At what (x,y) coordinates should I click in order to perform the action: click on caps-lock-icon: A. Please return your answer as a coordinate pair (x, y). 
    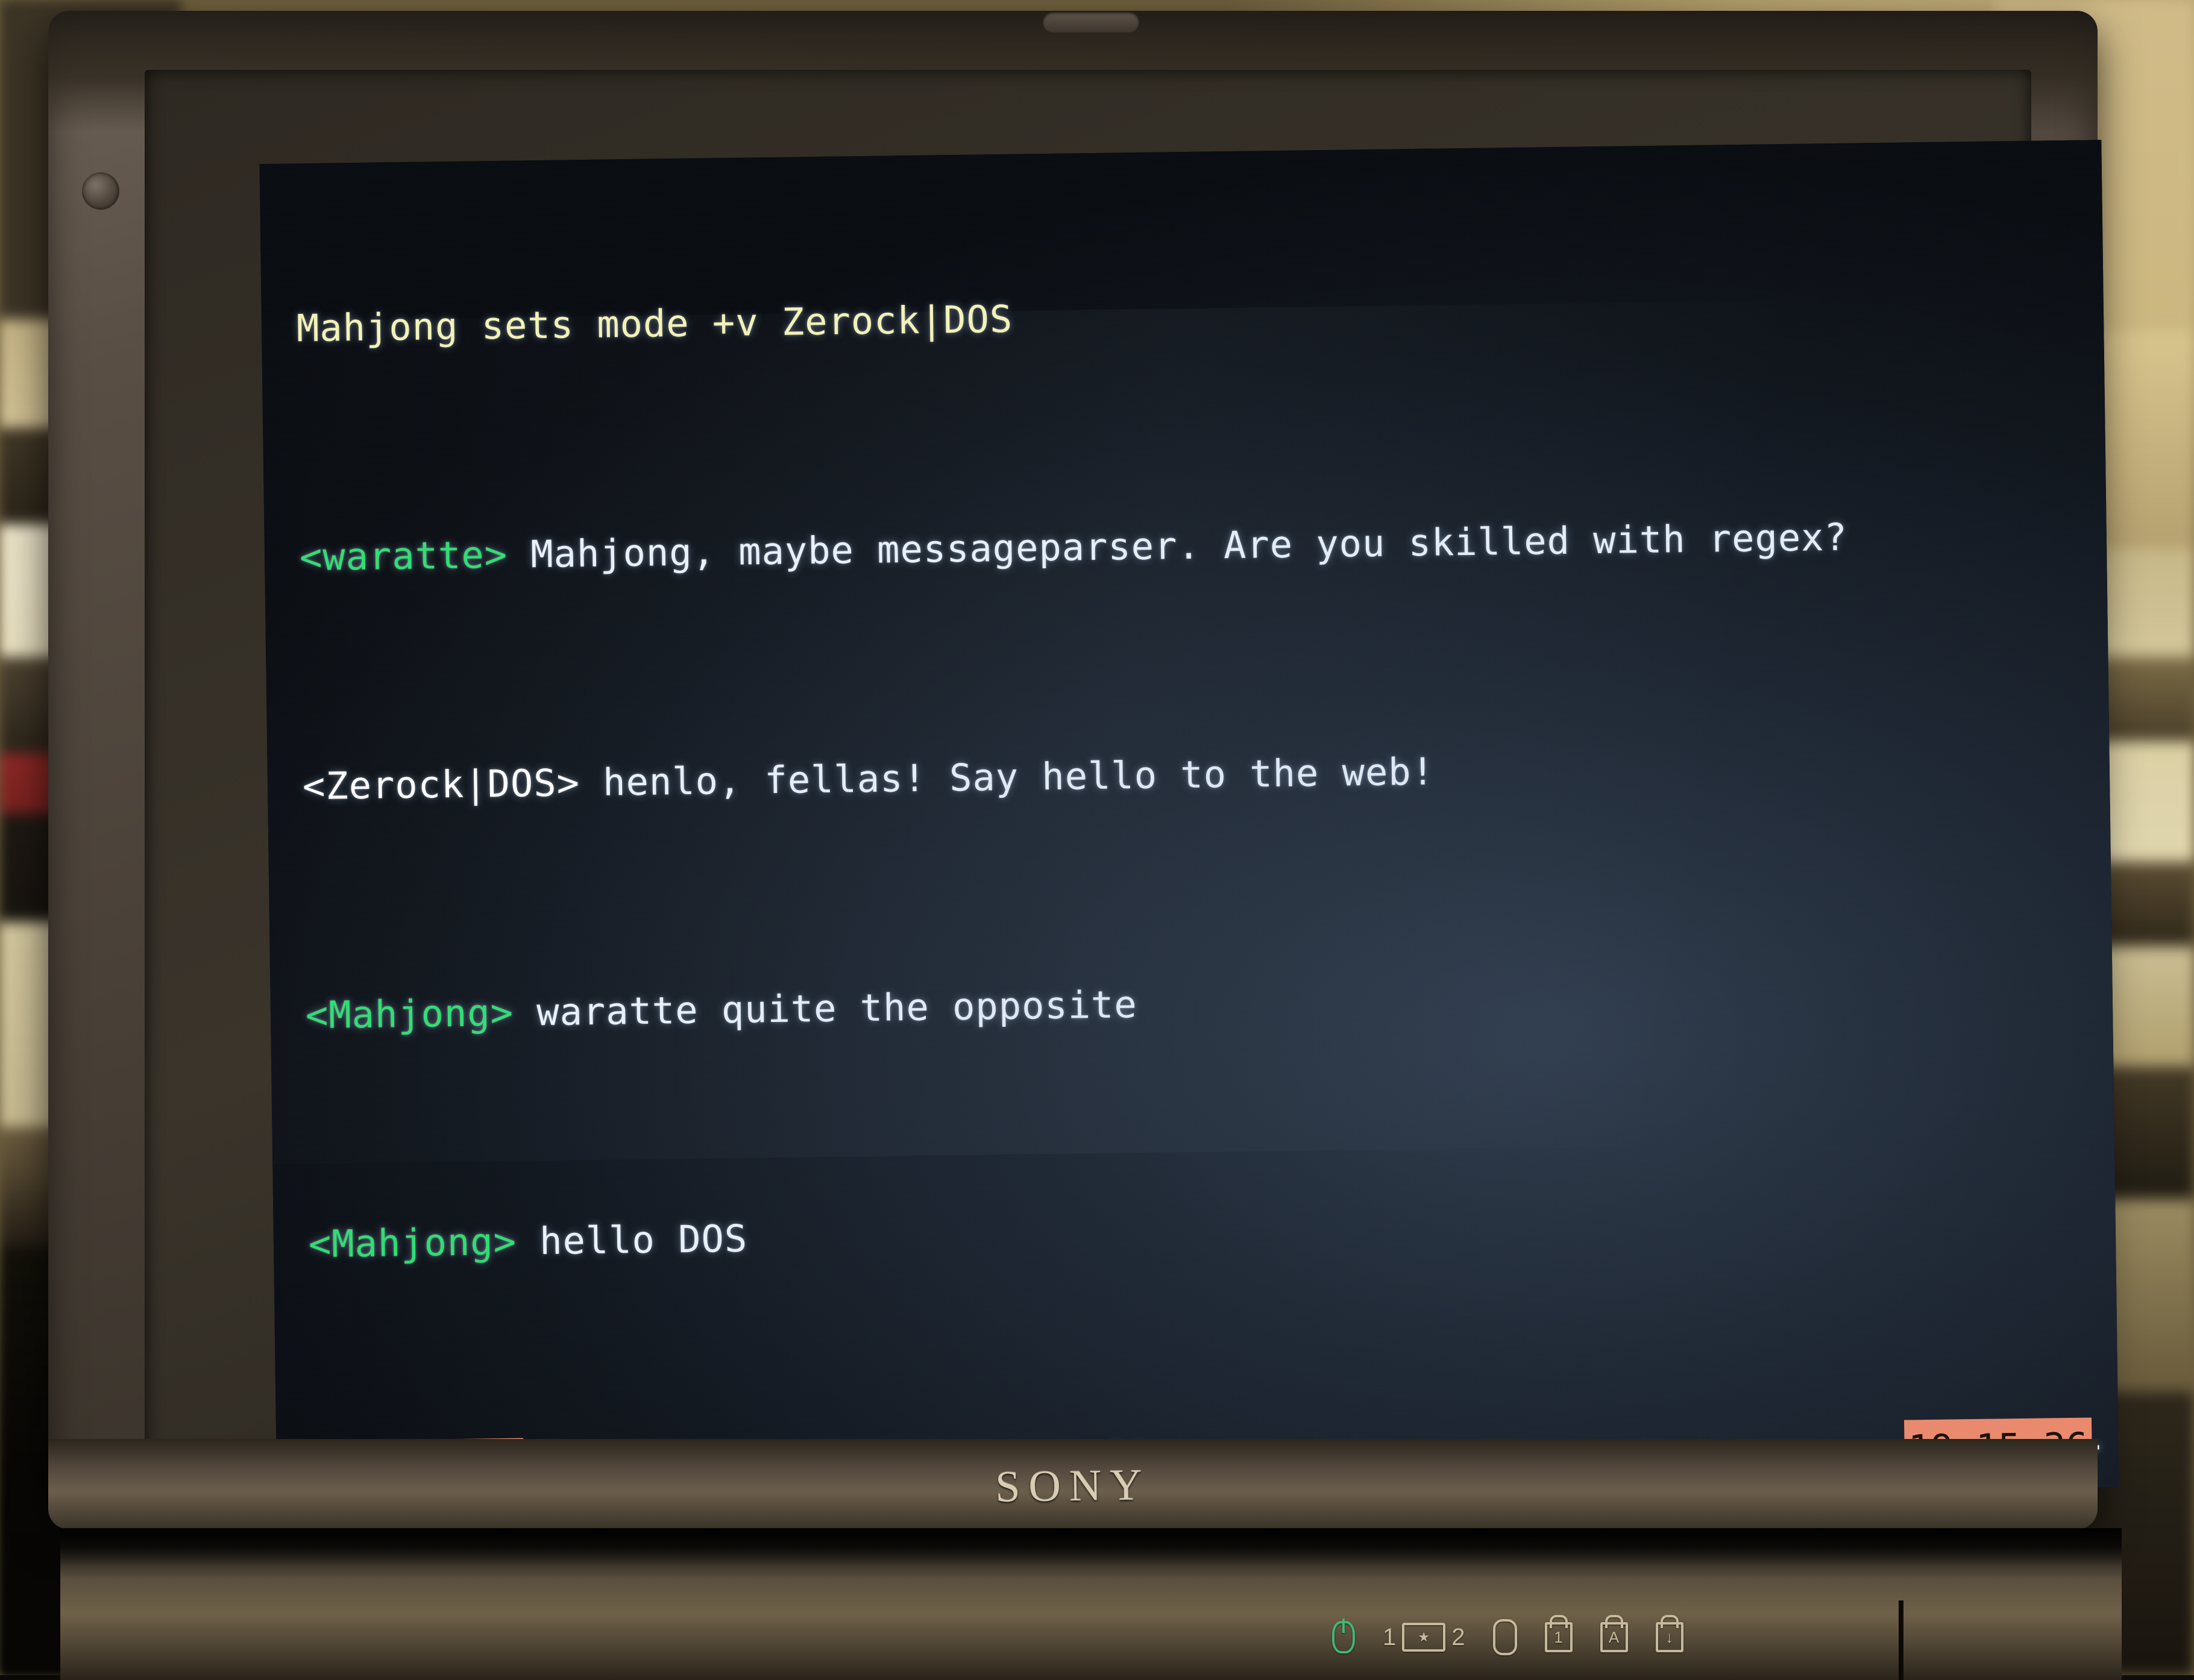
    Looking at the image, I should click on (1614, 1637).